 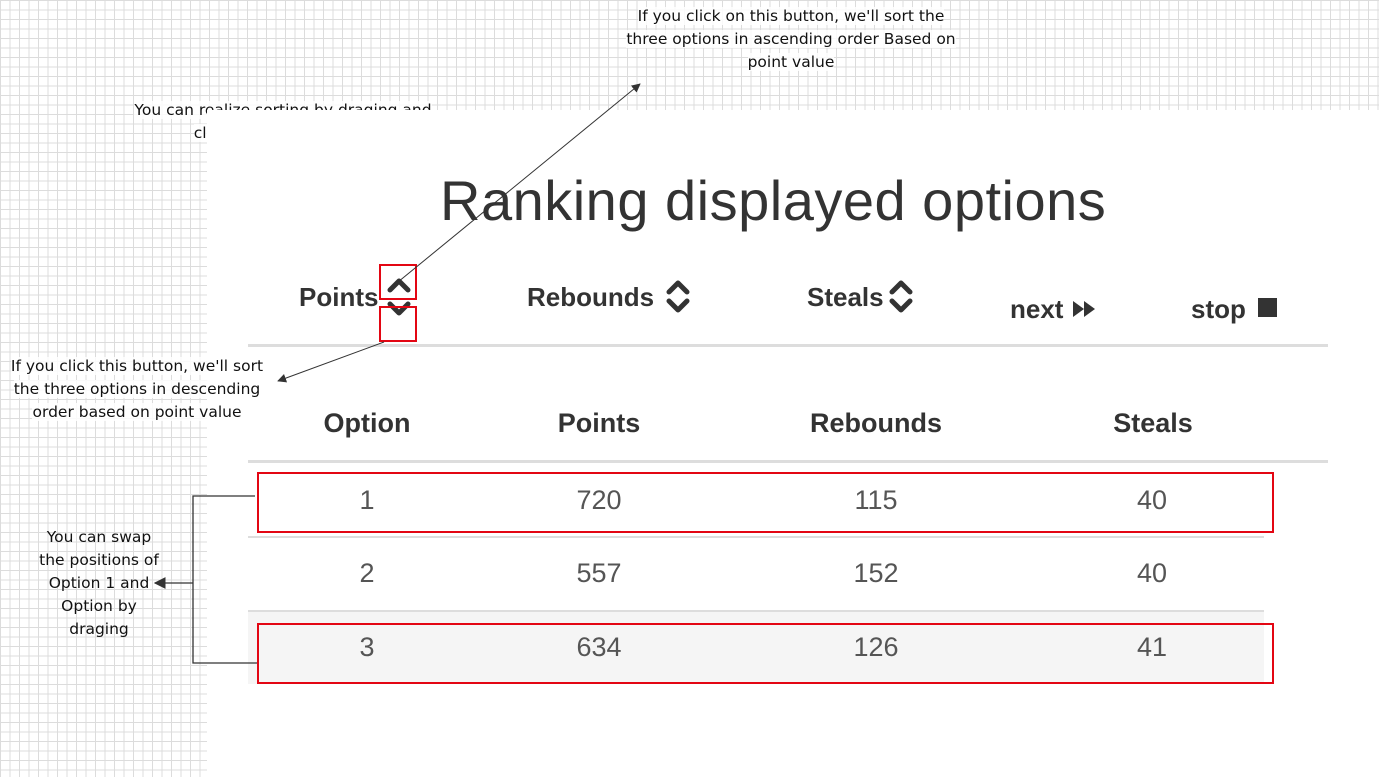 What do you see at coordinates (1268, 307) in the screenshot?
I see `stop-square-icon` at bounding box center [1268, 307].